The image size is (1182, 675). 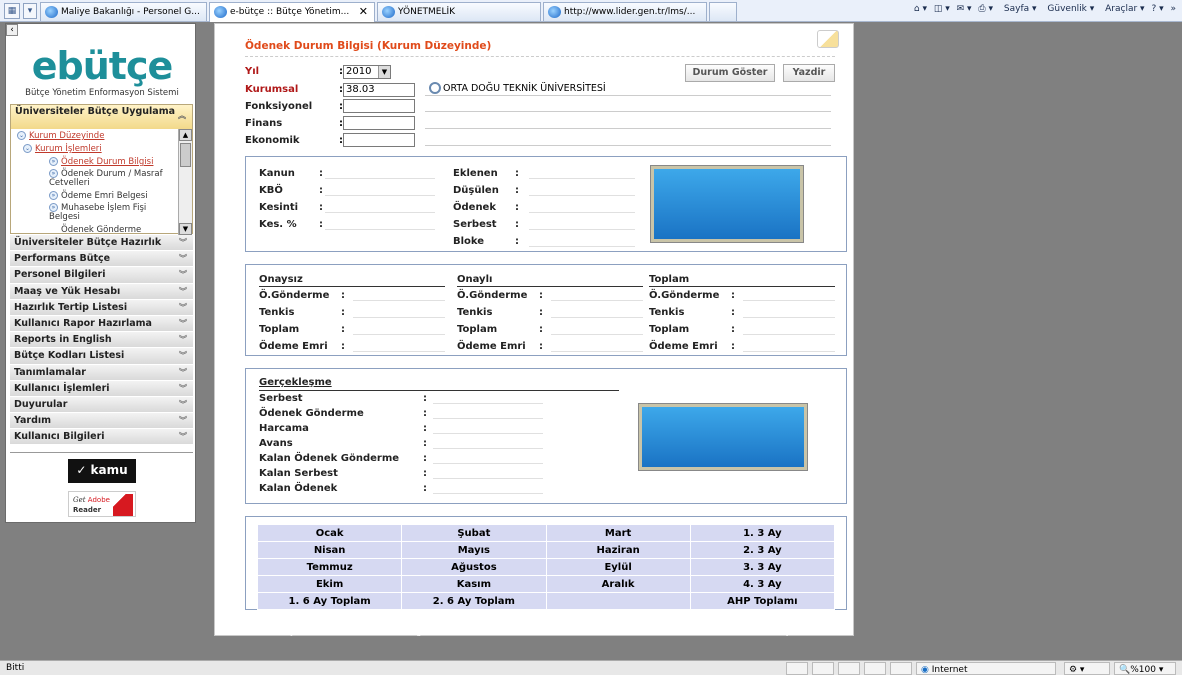 What do you see at coordinates (60, 136) in the screenshot?
I see `tree-item-kurum-duzeyinde: ⌄ Kurum Düzeyinde` at bounding box center [60, 136].